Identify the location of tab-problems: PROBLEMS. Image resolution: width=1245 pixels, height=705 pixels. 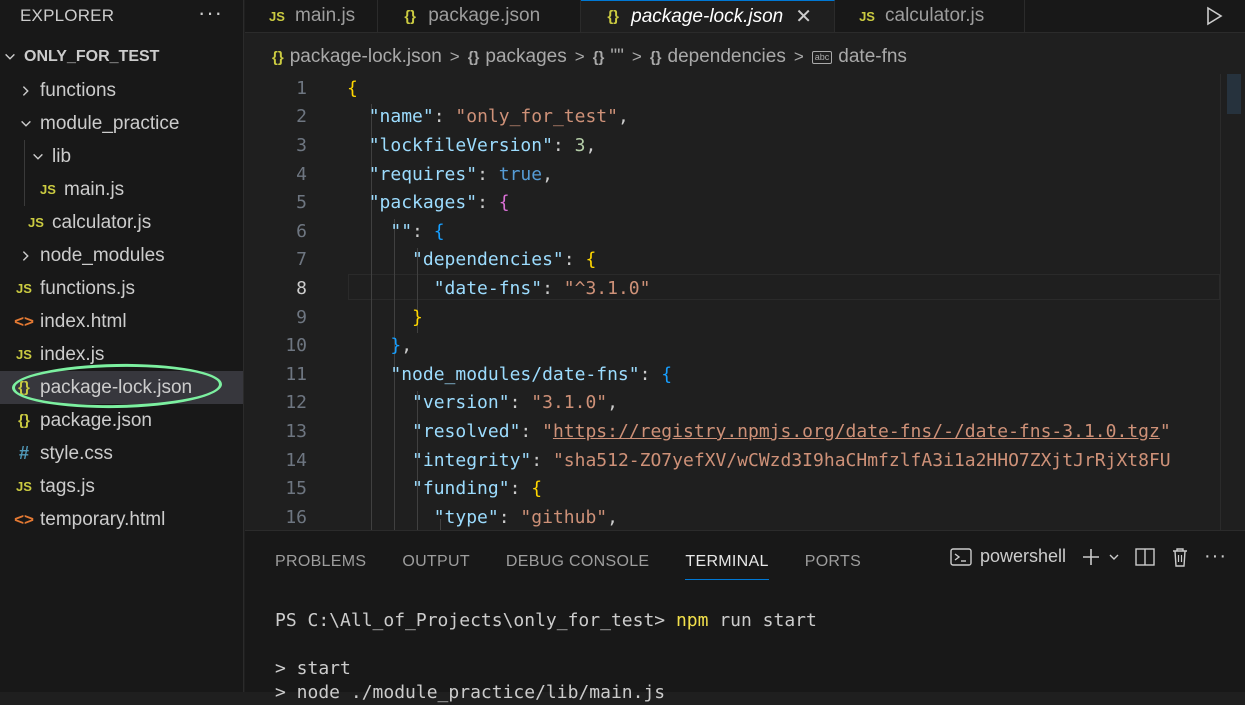
(320, 562).